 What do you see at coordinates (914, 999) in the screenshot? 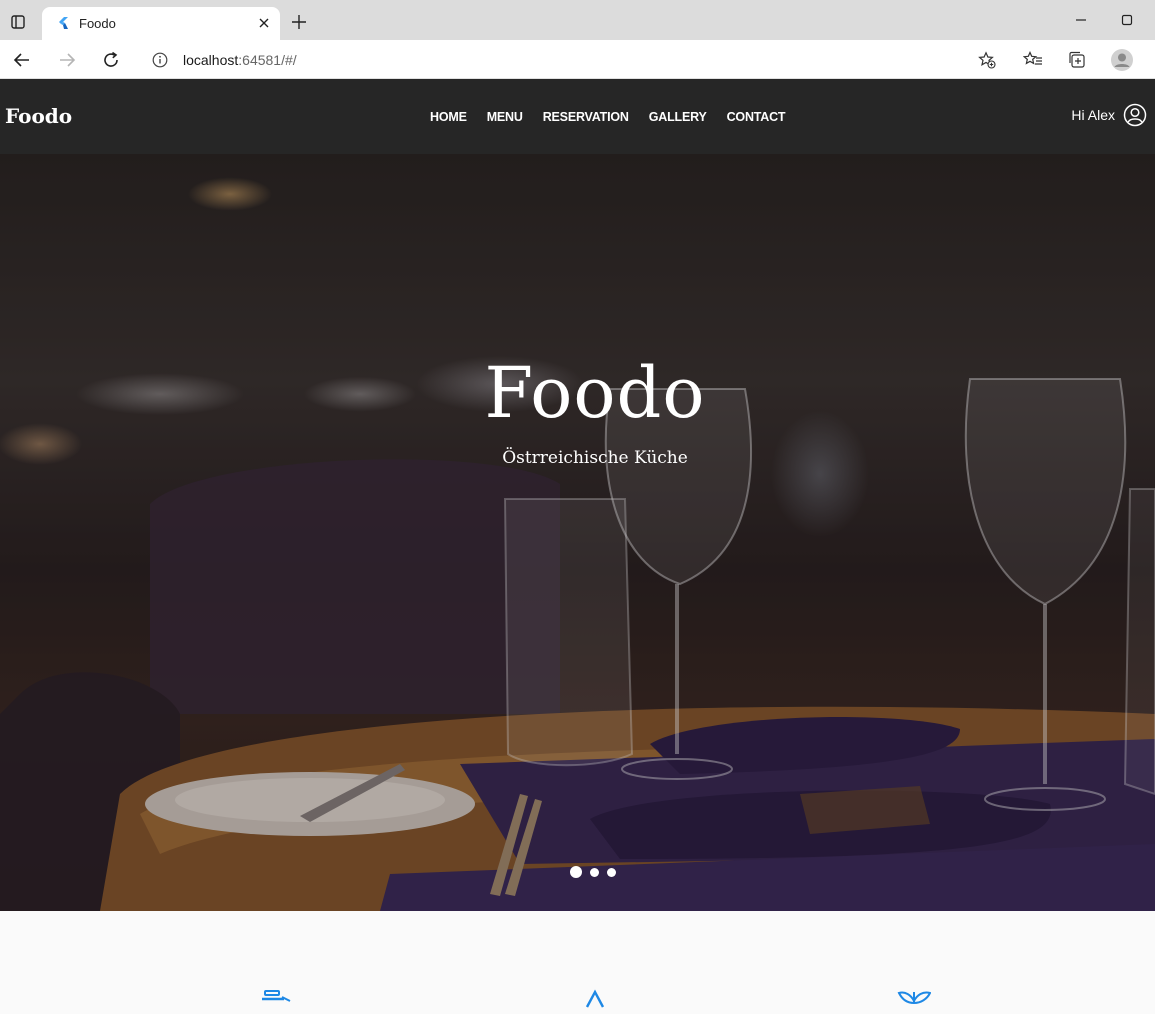
I see `leaf-icon` at bounding box center [914, 999].